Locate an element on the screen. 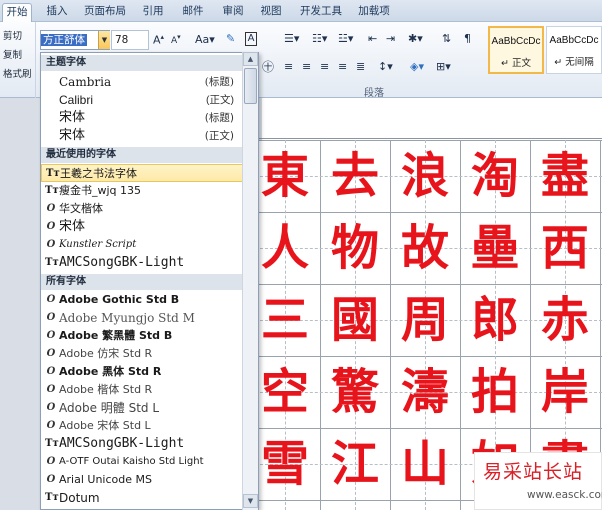  tab-view: 视图 is located at coordinates (271, 12).